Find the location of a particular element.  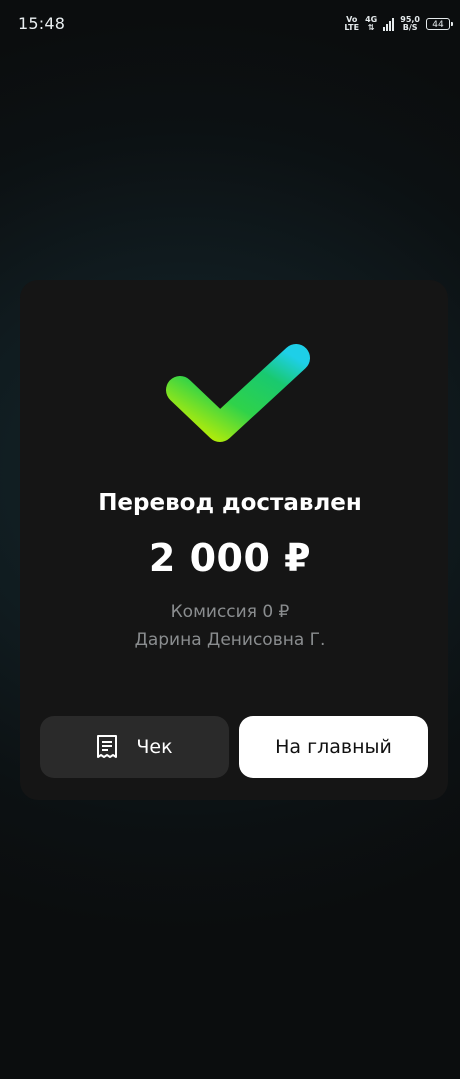

network-speed-unit: B/S is located at coordinates (410, 27).